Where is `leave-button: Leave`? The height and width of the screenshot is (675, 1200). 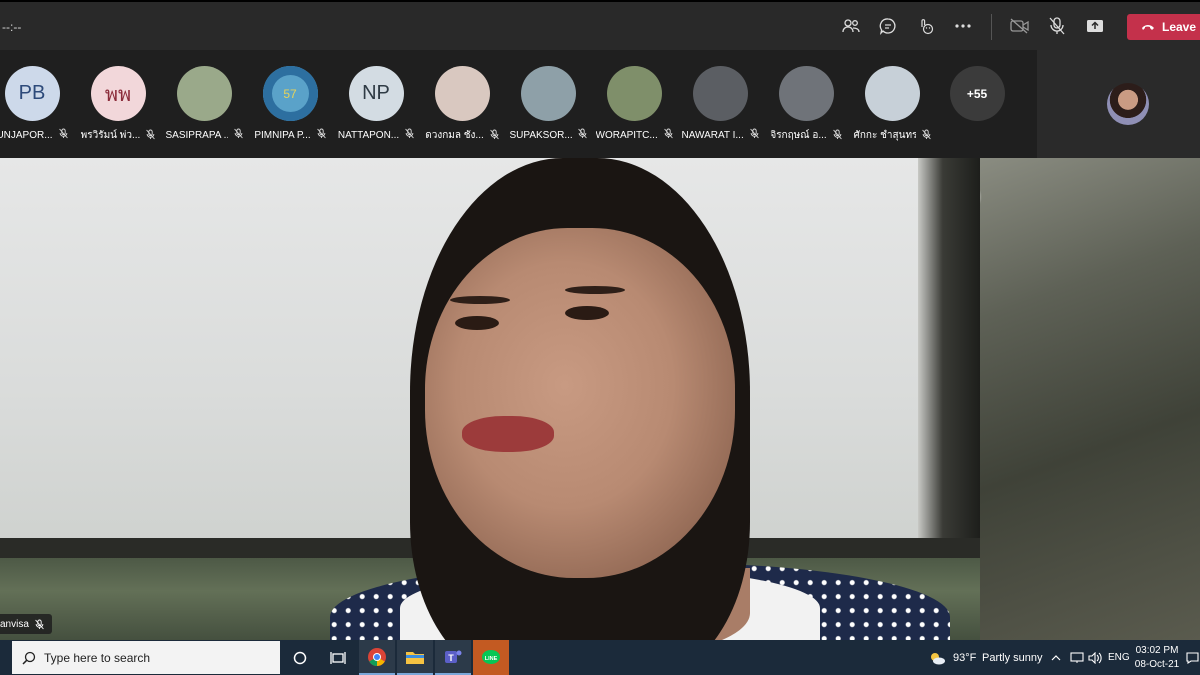
leave-button: Leave is located at coordinates (1163, 27).